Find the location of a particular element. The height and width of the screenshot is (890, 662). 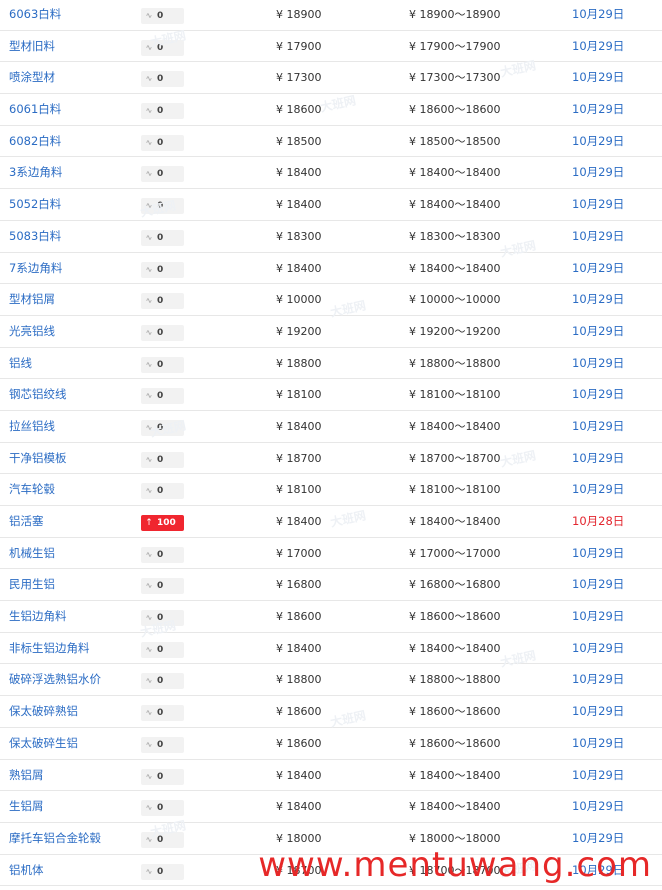

material-name-link: 非标生铝边角料 is located at coordinates (49, 648).